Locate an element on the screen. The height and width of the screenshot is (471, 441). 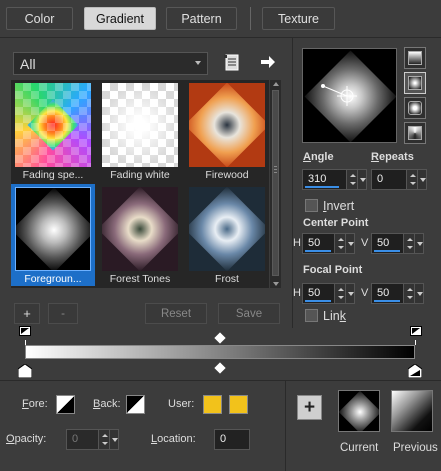
radial-style-button is located at coordinates (415, 133).